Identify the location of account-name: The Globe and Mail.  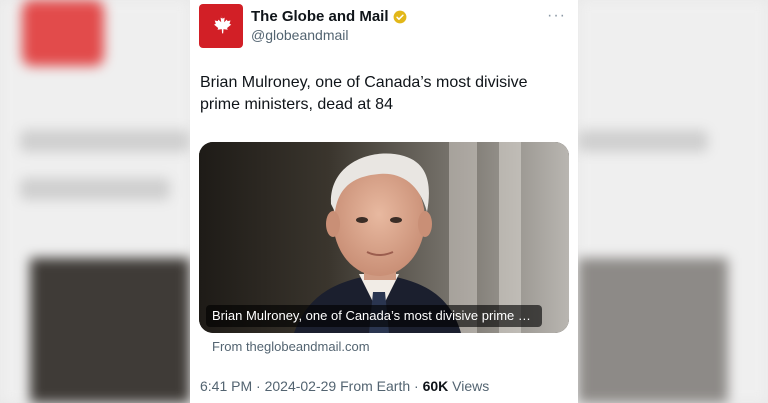
(320, 16).